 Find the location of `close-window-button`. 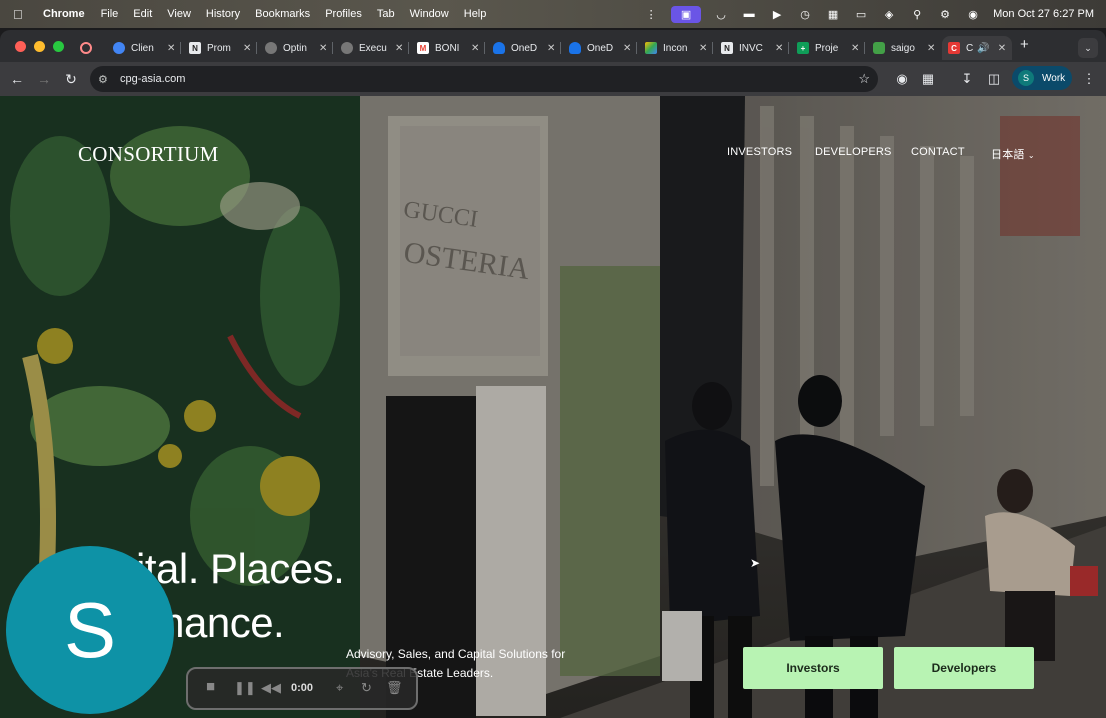

close-window-button is located at coordinates (20, 46).